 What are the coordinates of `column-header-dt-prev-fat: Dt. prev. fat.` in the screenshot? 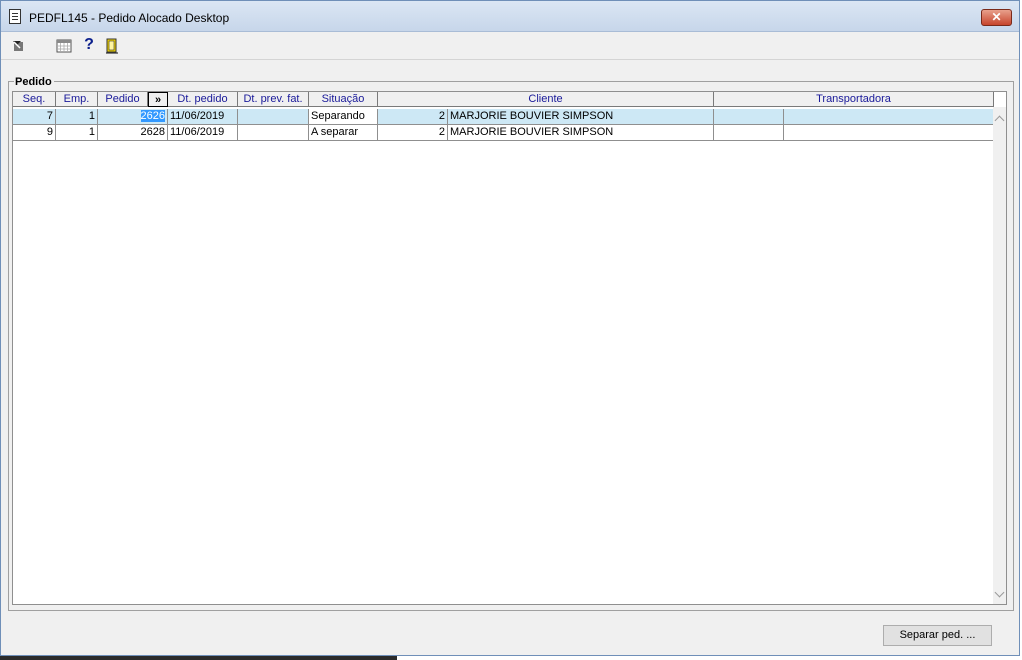 It's located at (273, 99).